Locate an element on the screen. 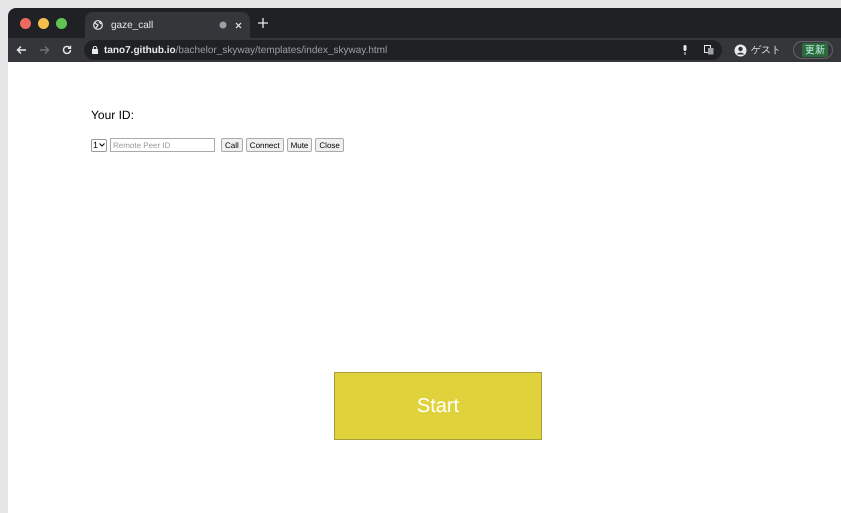  update-button: 更新 is located at coordinates (813, 50).